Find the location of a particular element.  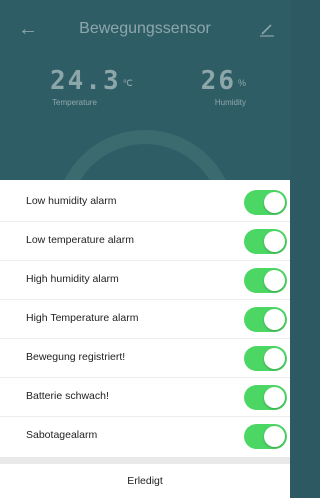

alarm-row-low-humidity: Low humidity alarm is located at coordinates (145, 202).